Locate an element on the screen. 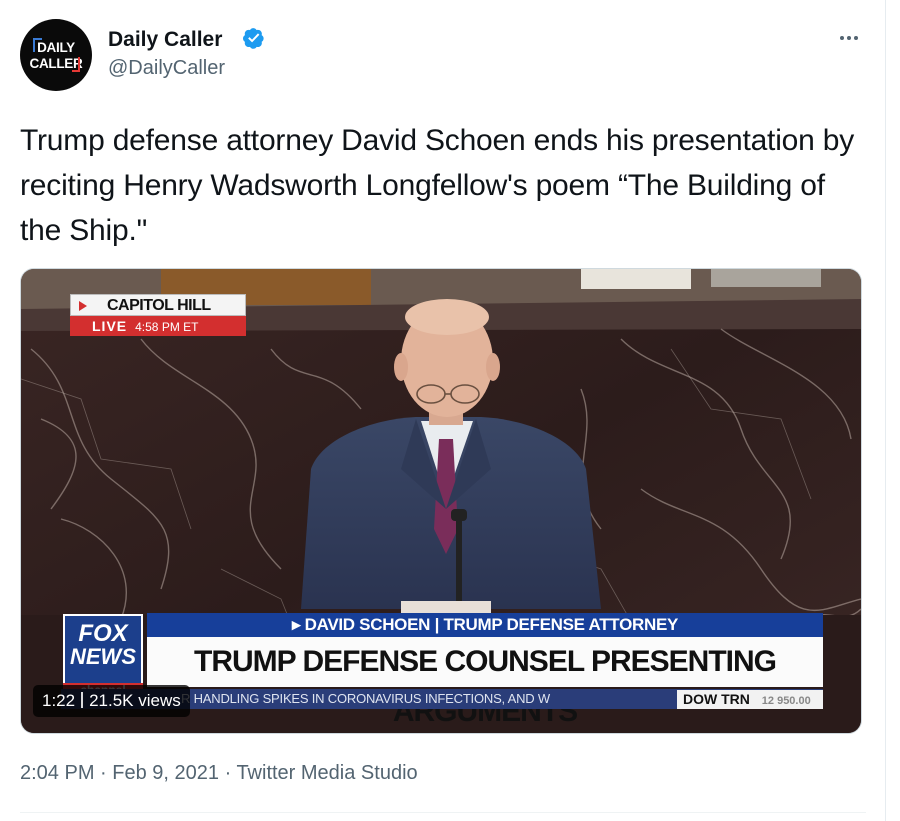 The height and width of the screenshot is (821, 900). badge-separator is located at coordinates (82, 700).